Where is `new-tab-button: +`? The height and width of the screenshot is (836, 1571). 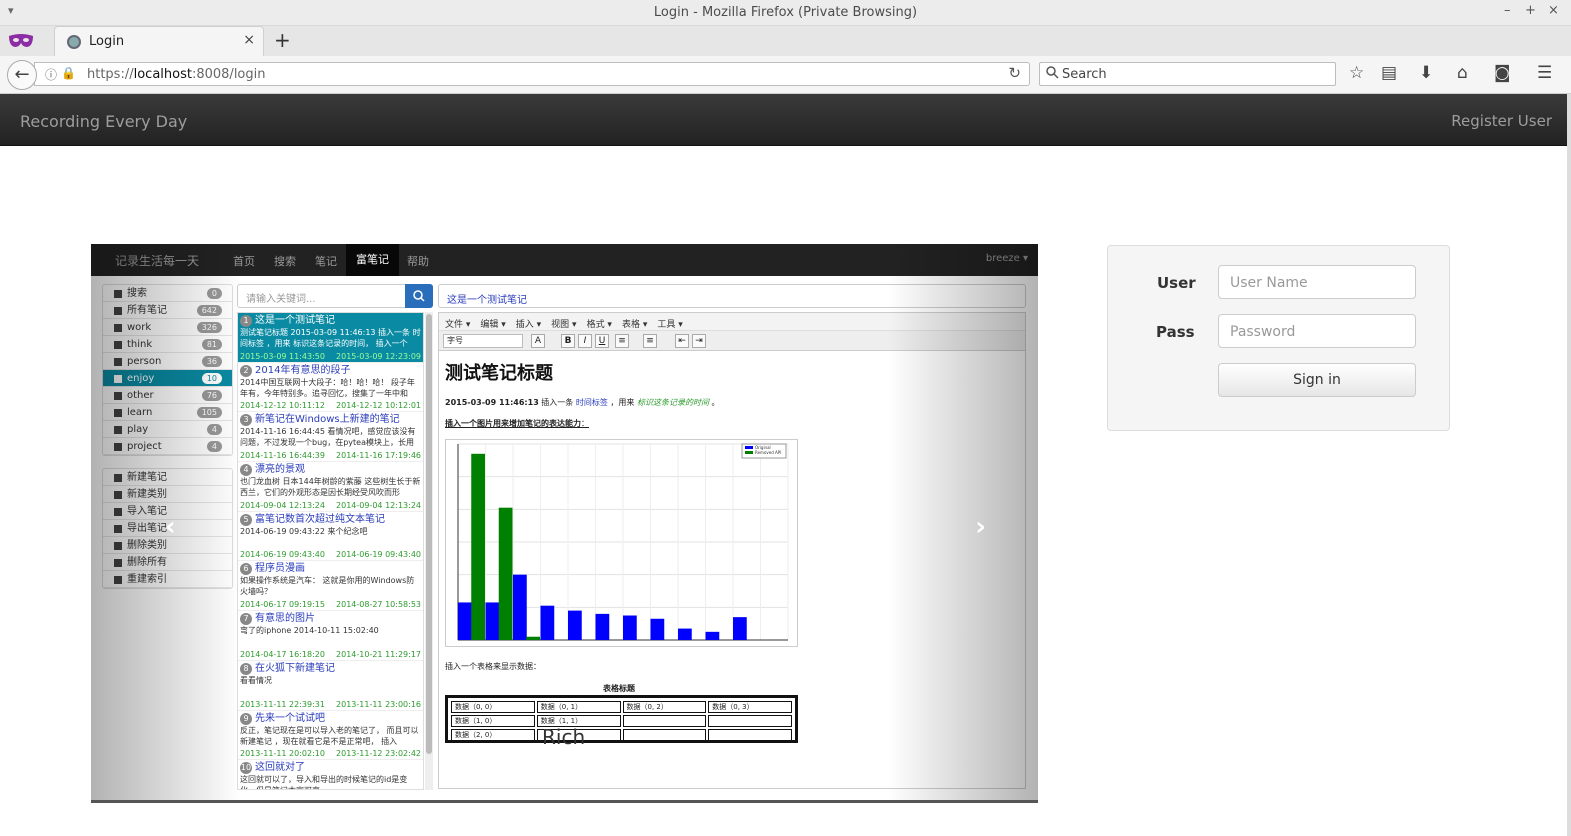 new-tab-button: + is located at coordinates (282, 40).